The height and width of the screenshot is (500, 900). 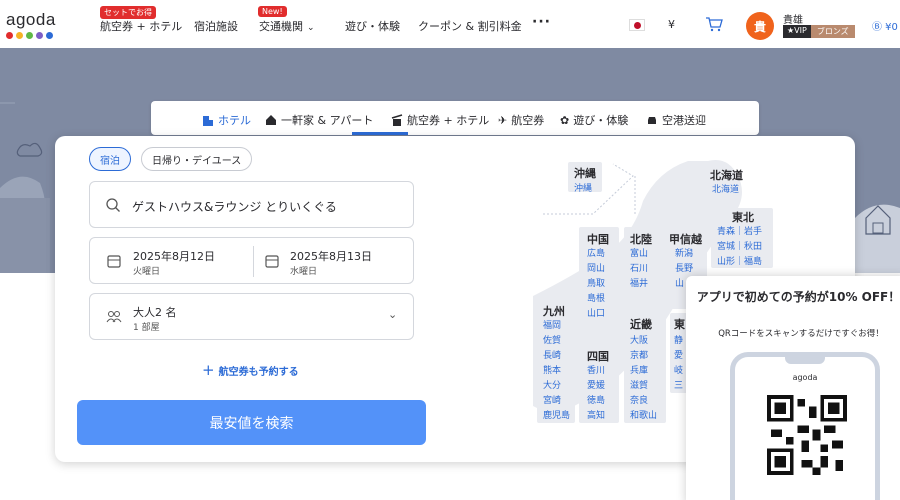 I want to click on vip-label: ★VIP, so click(x=797, y=31).